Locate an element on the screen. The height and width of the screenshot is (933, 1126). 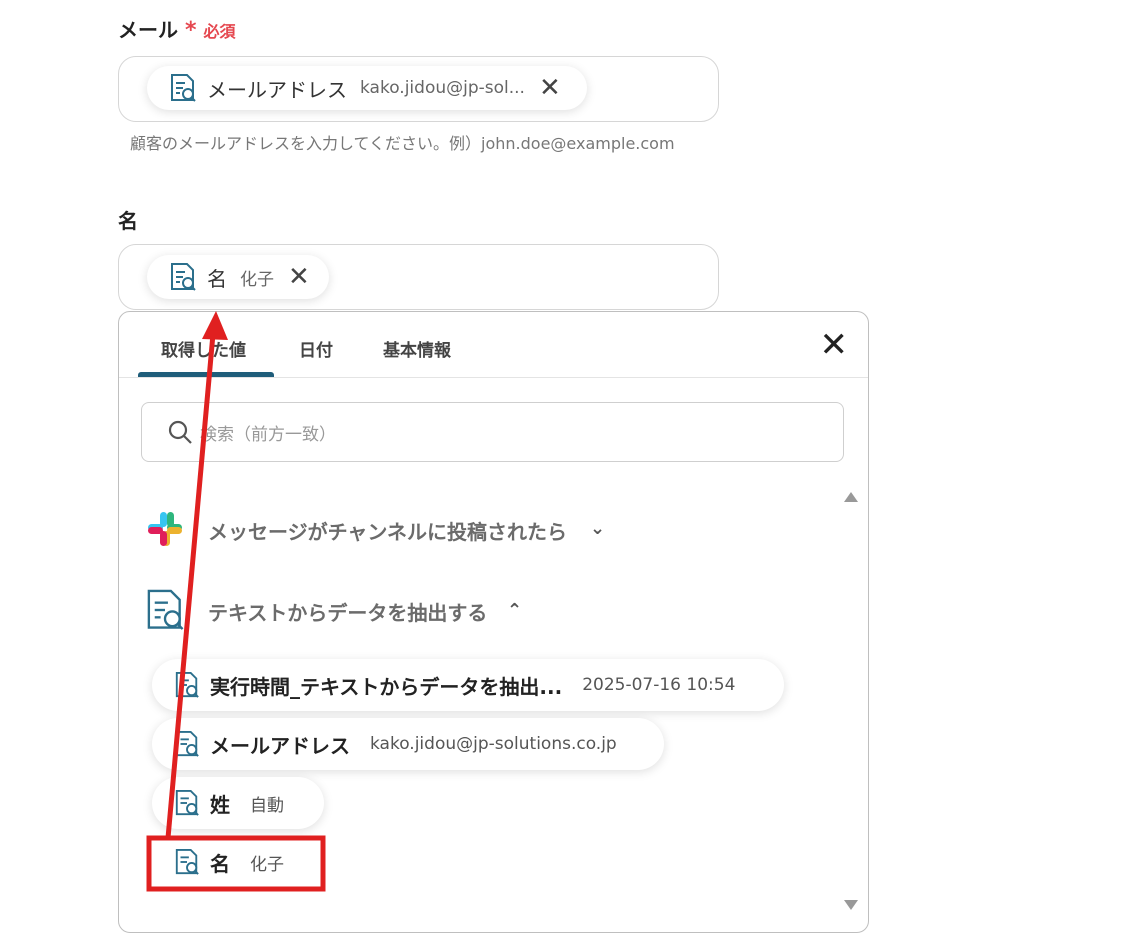
name-value-chip: 名 化子 ✕ is located at coordinates (238, 277).